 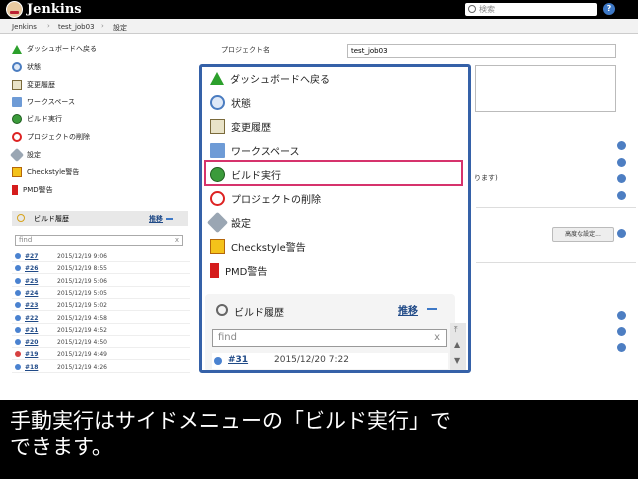 What do you see at coordinates (255, 152) in the screenshot?
I see `callout-item-workspace: ワークスペース` at bounding box center [255, 152].